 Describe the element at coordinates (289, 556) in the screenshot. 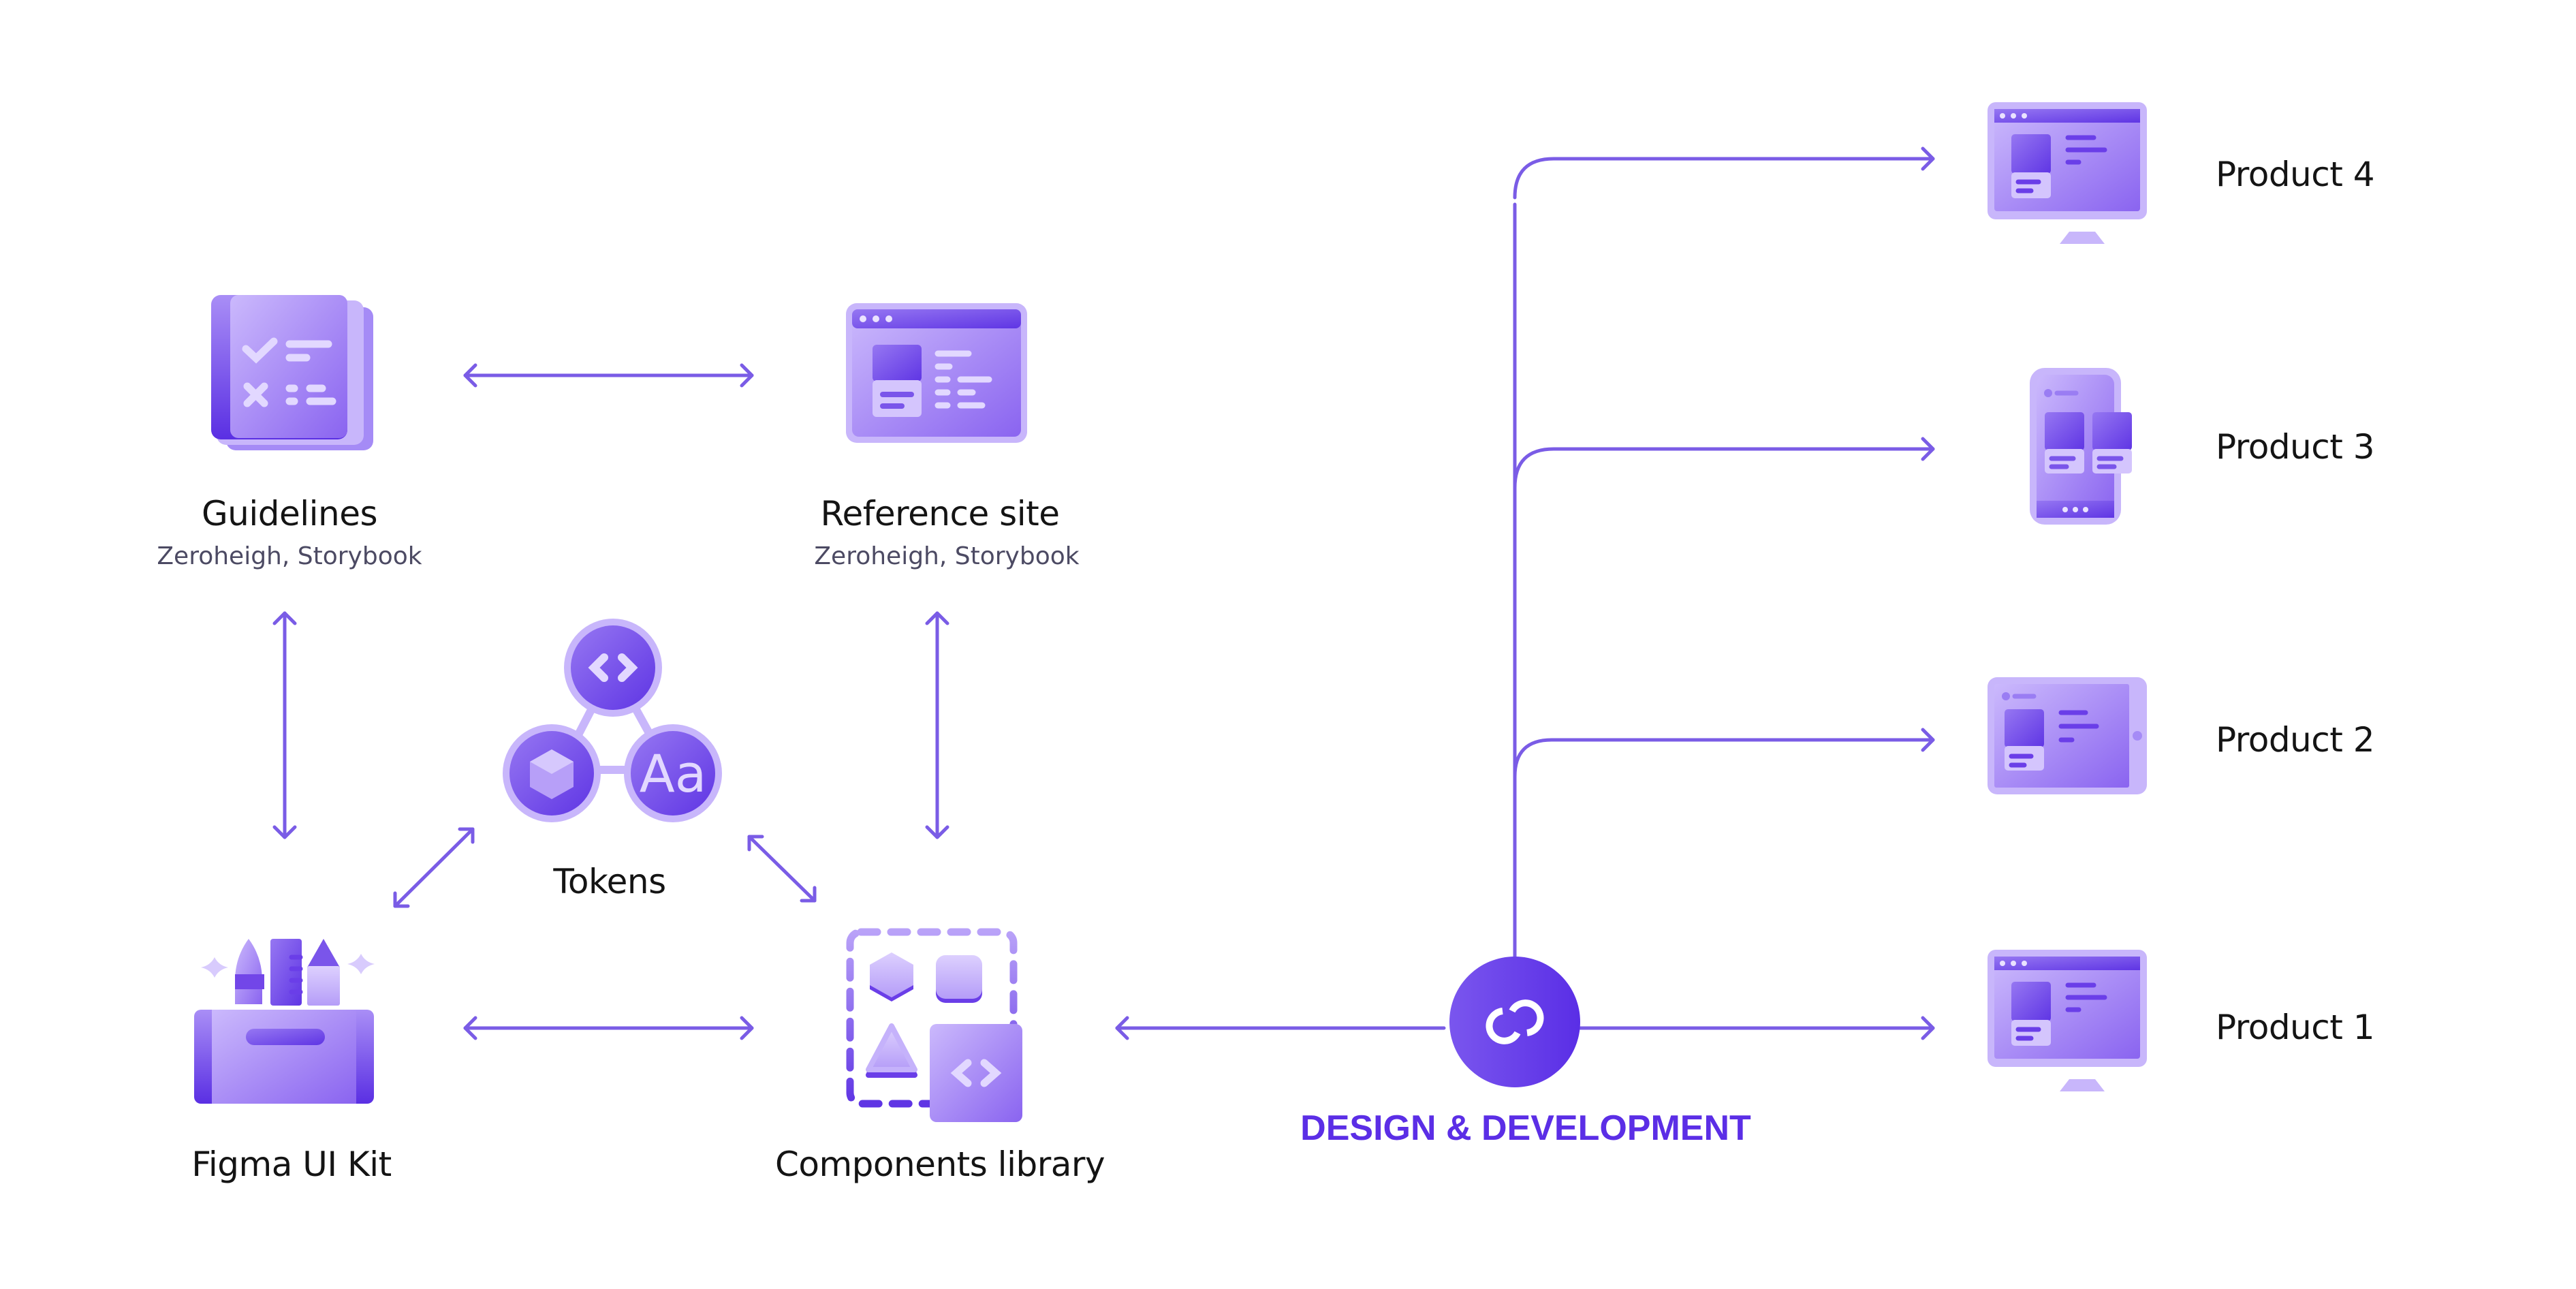

I see `guidelines-subtitle: Zeroheigh, Storybook` at that location.